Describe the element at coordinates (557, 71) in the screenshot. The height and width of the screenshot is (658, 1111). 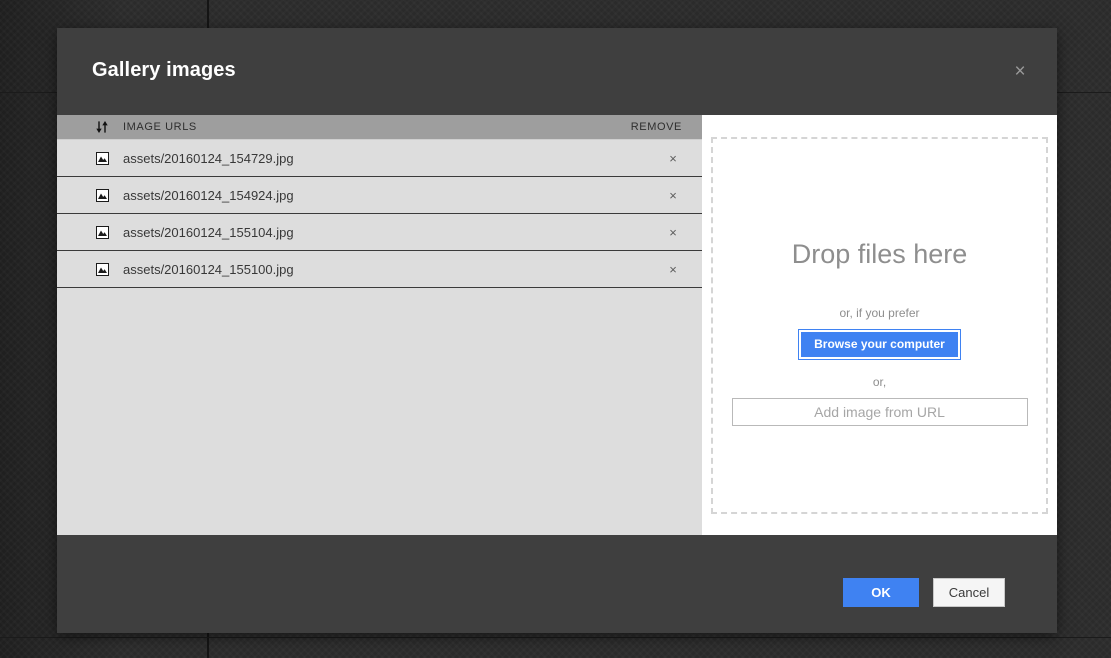
I see `modal-header: Gallery images ×` at that location.